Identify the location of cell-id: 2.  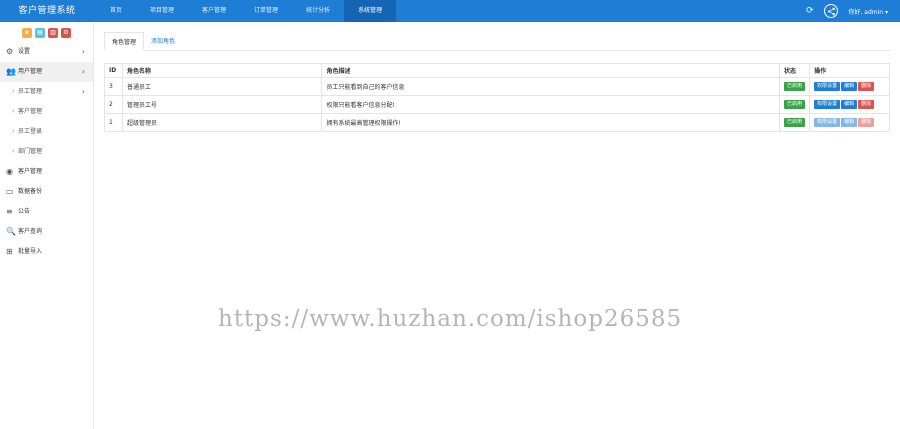
(113, 104).